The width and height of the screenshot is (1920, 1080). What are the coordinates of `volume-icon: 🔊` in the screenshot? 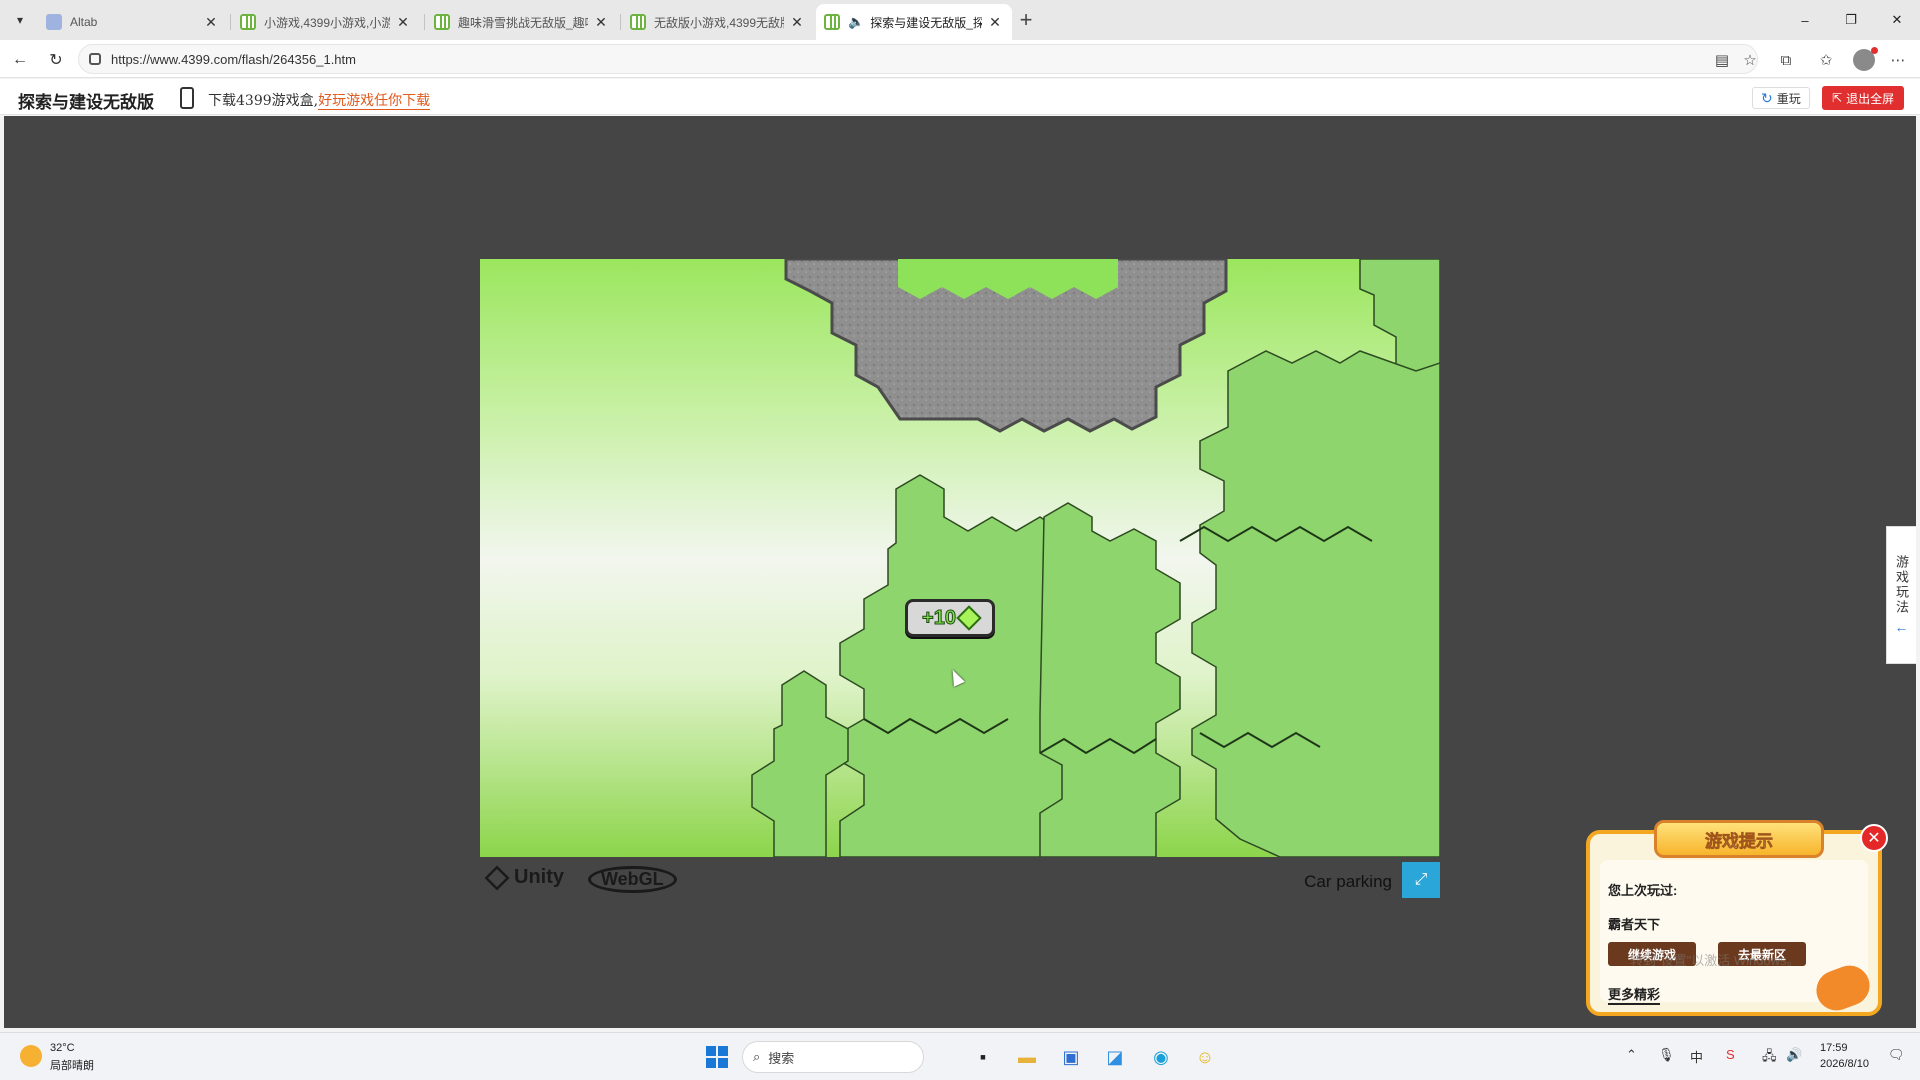 It's located at (1794, 1055).